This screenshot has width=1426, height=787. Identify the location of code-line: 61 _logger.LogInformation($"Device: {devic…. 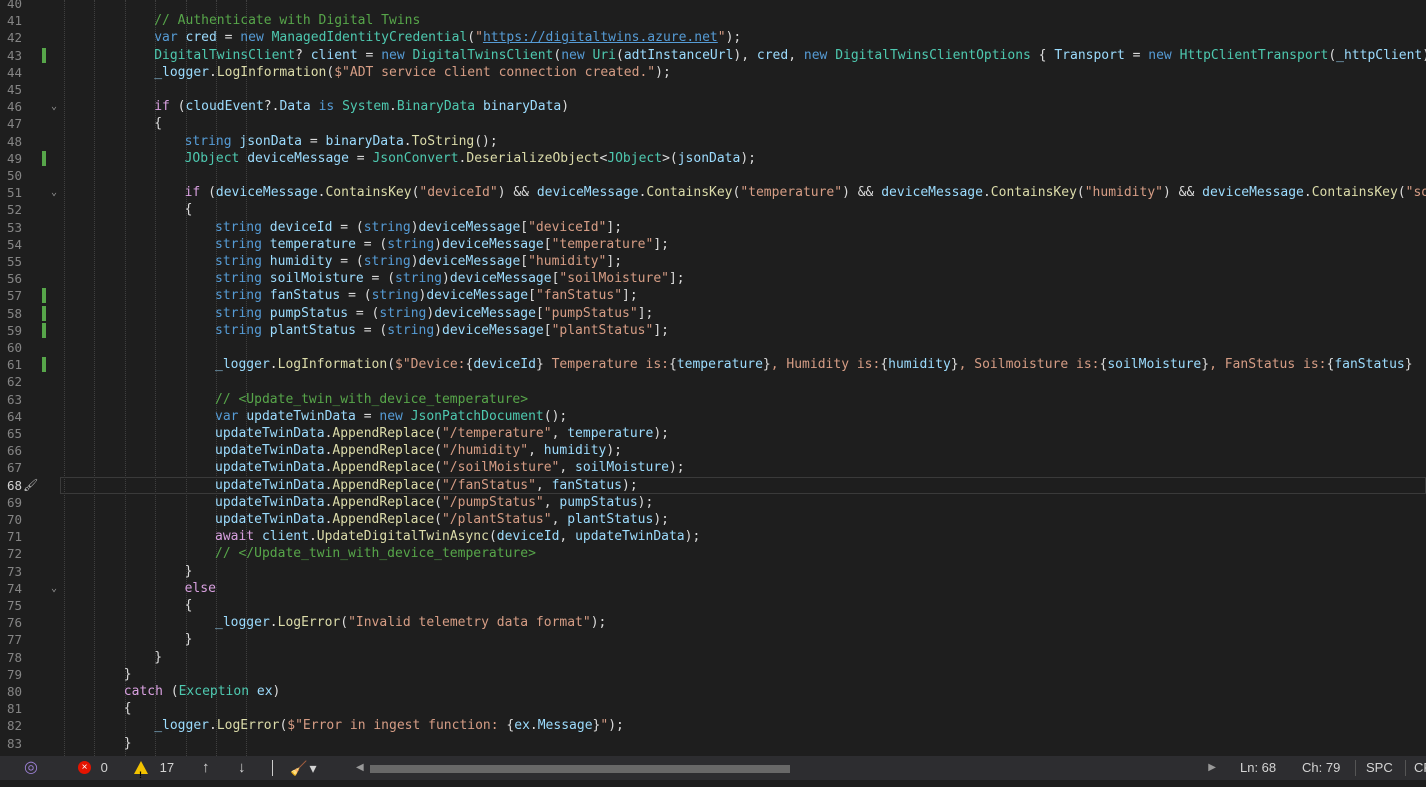
(713, 364).